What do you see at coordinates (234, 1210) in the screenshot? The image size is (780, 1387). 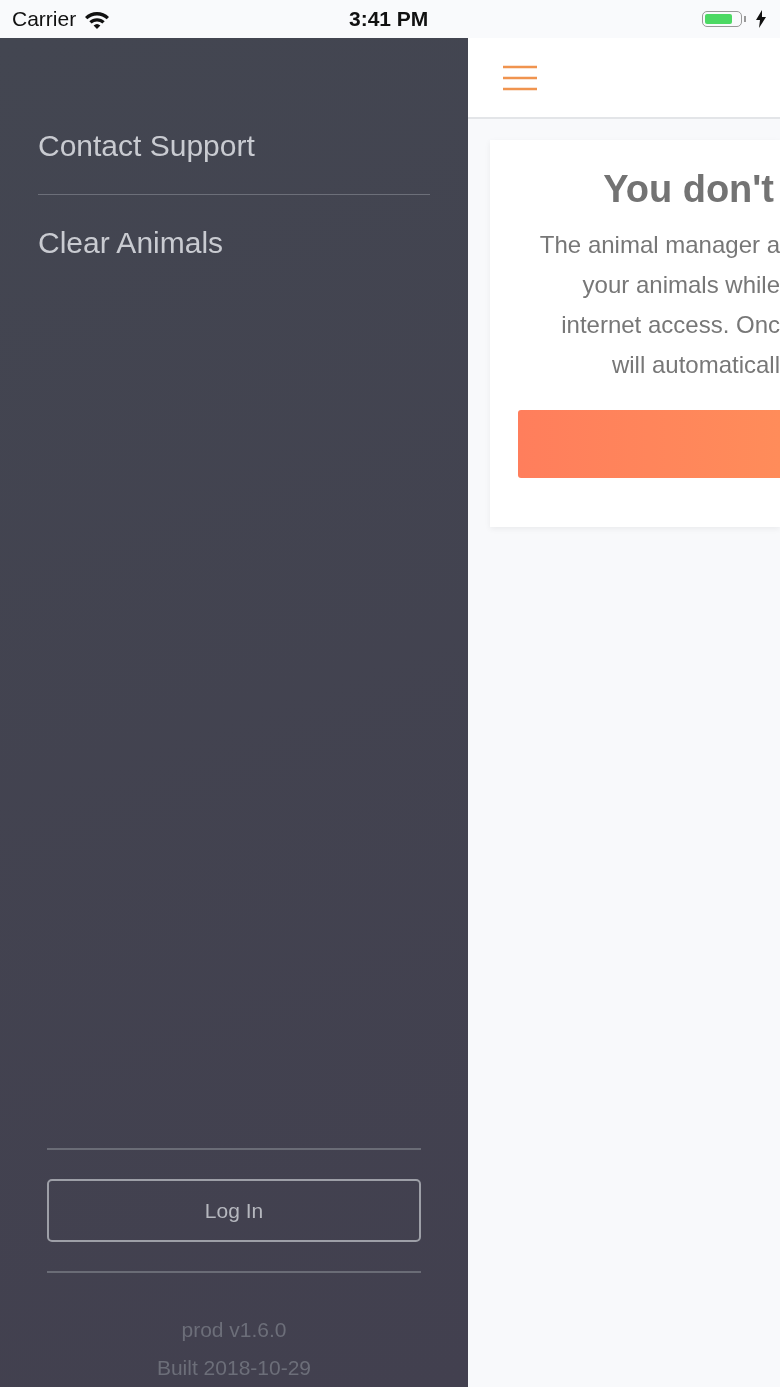 I see `log-in-button: Log In` at bounding box center [234, 1210].